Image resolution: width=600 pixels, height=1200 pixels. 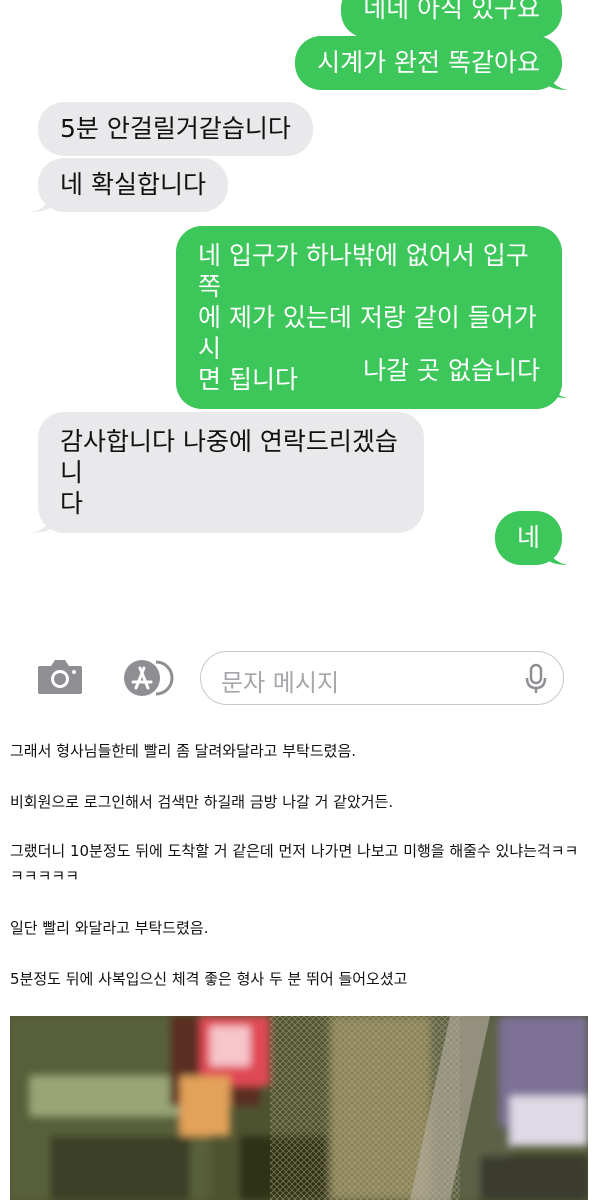 I want to click on microphone-icon, so click(x=536, y=679).